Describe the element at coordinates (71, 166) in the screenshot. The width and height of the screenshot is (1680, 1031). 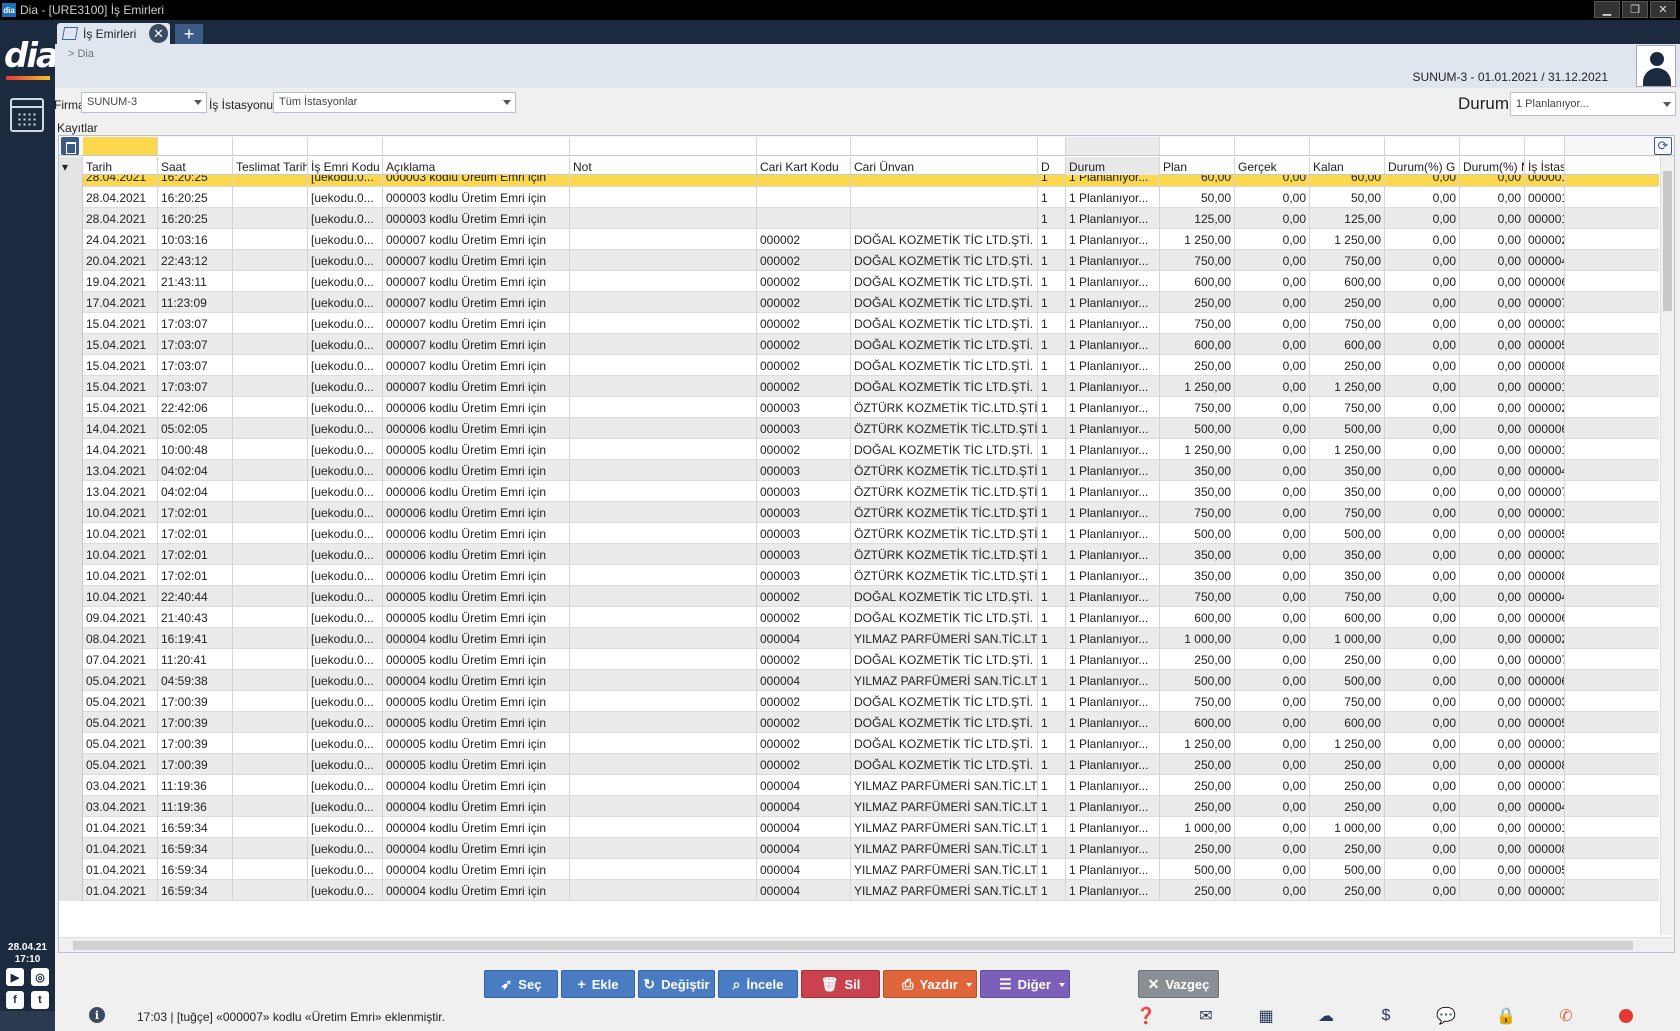
I see `header-menu-icon: ▾` at that location.